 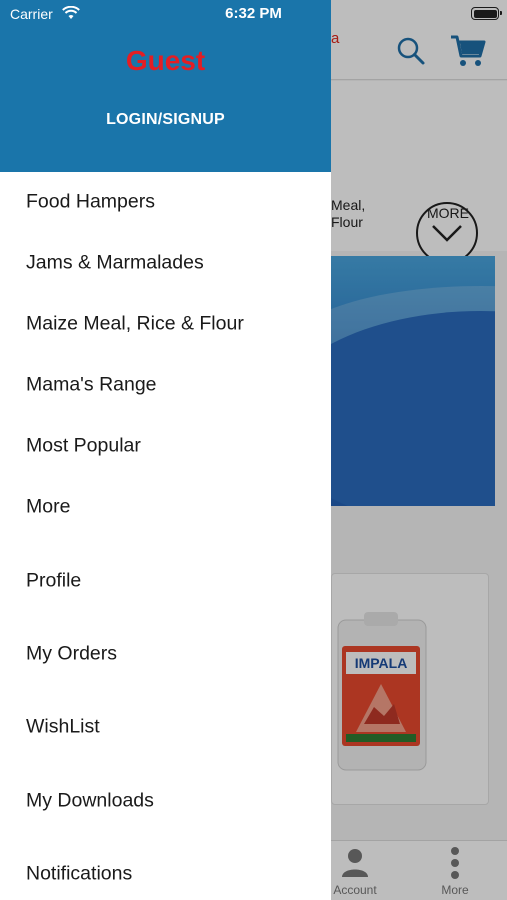 I want to click on battery-icon, so click(x=486, y=13).